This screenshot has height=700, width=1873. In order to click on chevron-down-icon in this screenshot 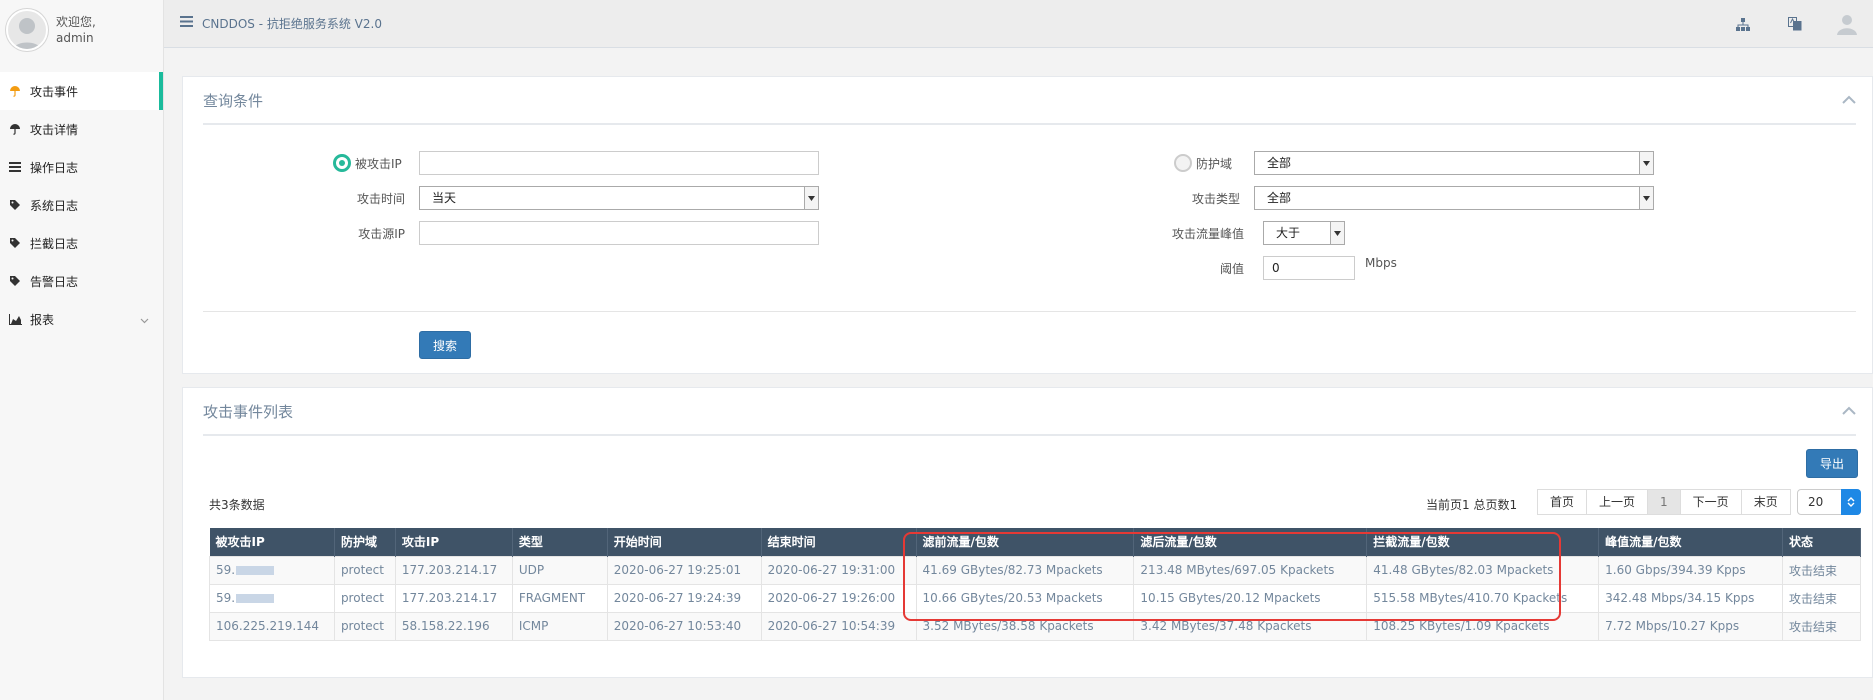, I will do `click(1646, 198)`.